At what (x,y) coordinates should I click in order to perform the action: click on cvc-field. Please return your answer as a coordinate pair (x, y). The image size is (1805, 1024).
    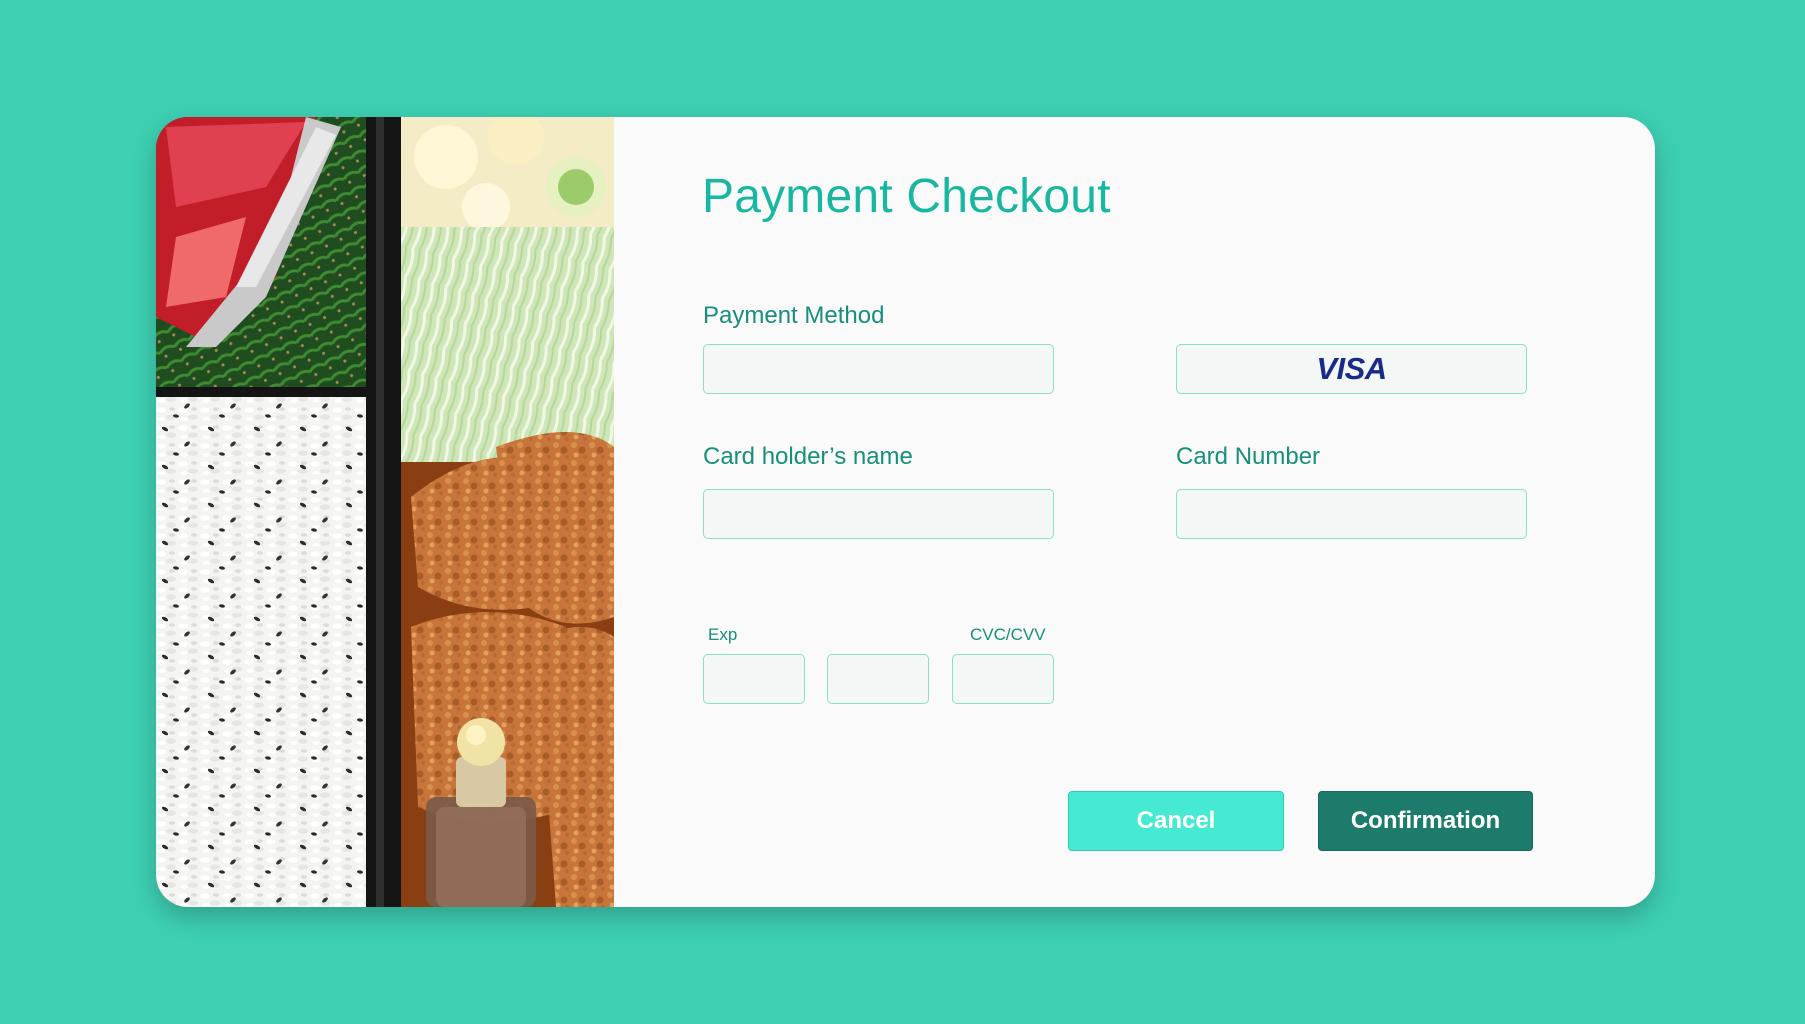
    Looking at the image, I should click on (1003, 679).